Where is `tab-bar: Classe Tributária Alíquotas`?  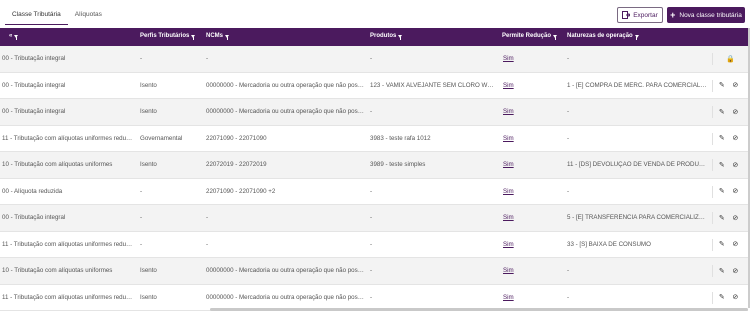
tab-bar: Classe Tributária Alíquotas is located at coordinates (57, 16).